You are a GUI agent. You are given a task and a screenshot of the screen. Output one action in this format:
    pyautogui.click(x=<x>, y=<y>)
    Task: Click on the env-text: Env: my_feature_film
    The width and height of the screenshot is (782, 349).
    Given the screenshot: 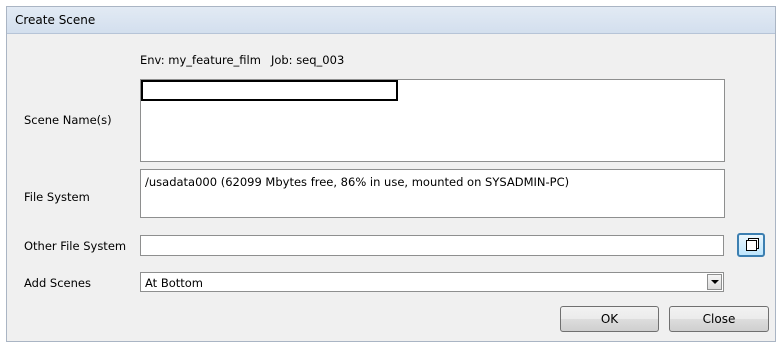 What is the action you would take?
    pyautogui.click(x=200, y=60)
    